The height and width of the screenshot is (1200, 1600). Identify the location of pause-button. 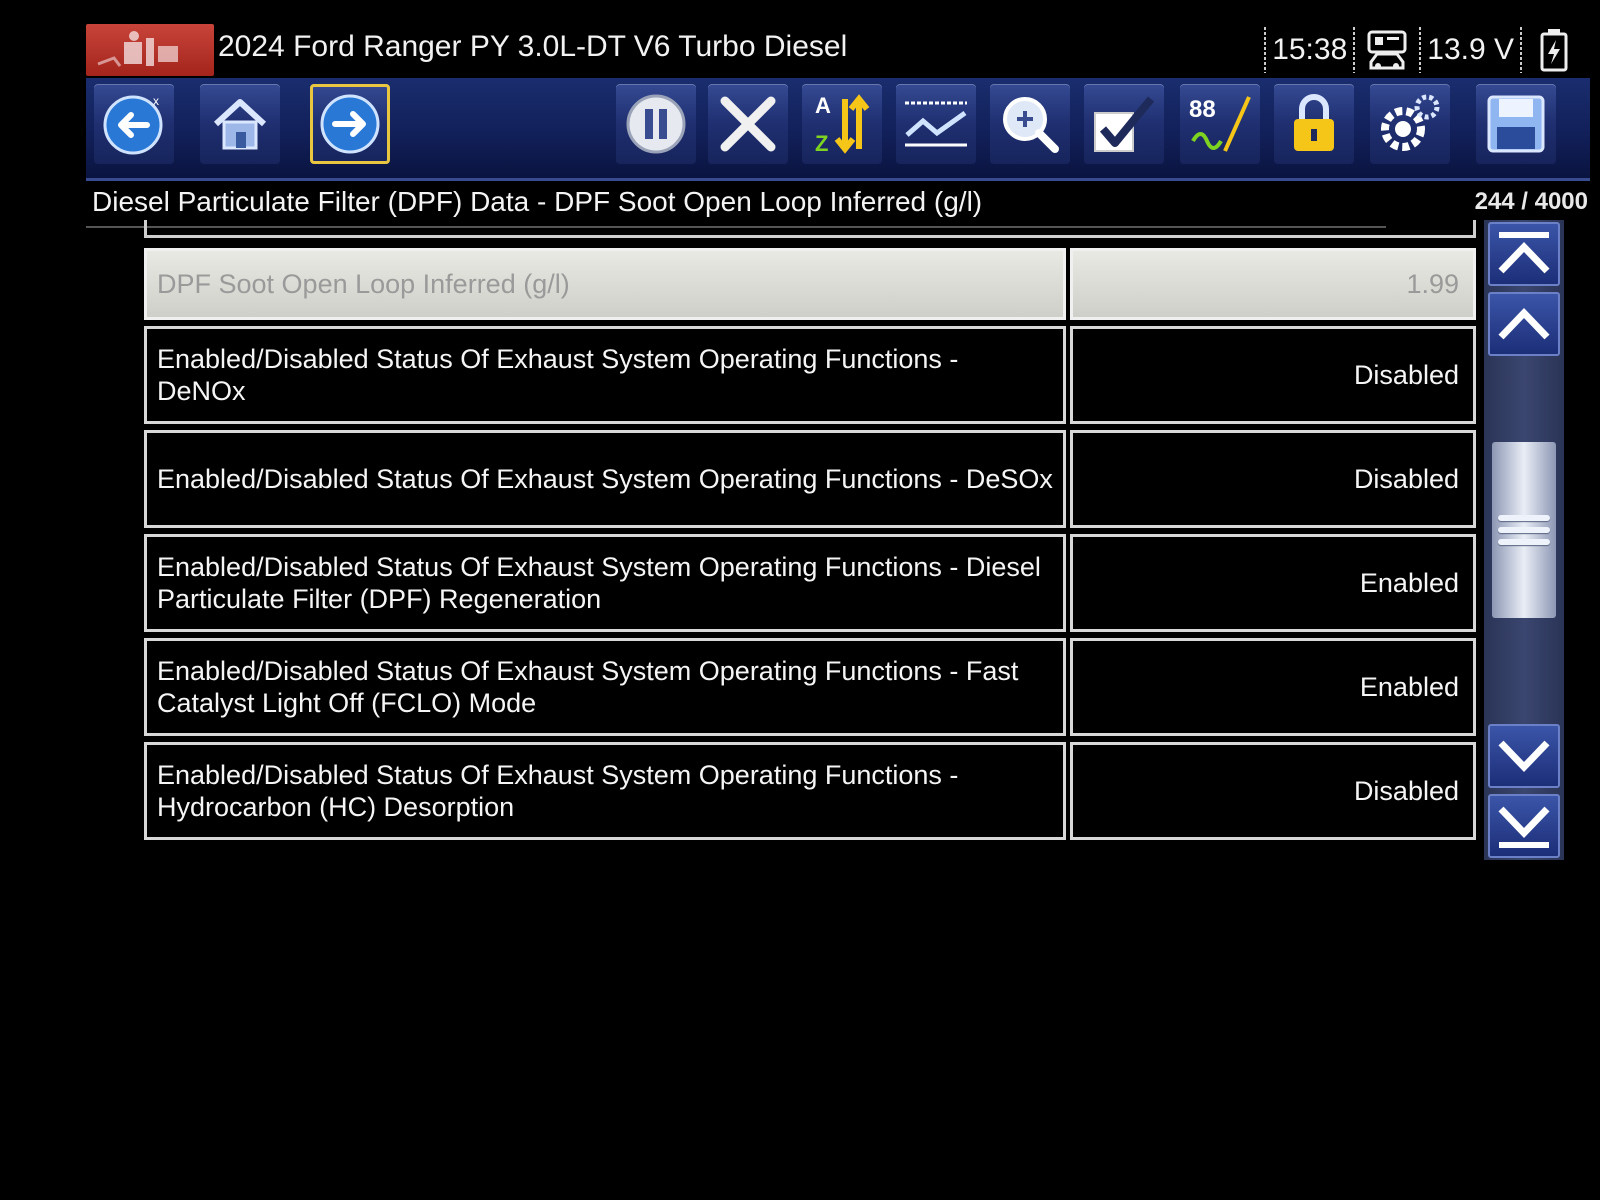
(656, 124).